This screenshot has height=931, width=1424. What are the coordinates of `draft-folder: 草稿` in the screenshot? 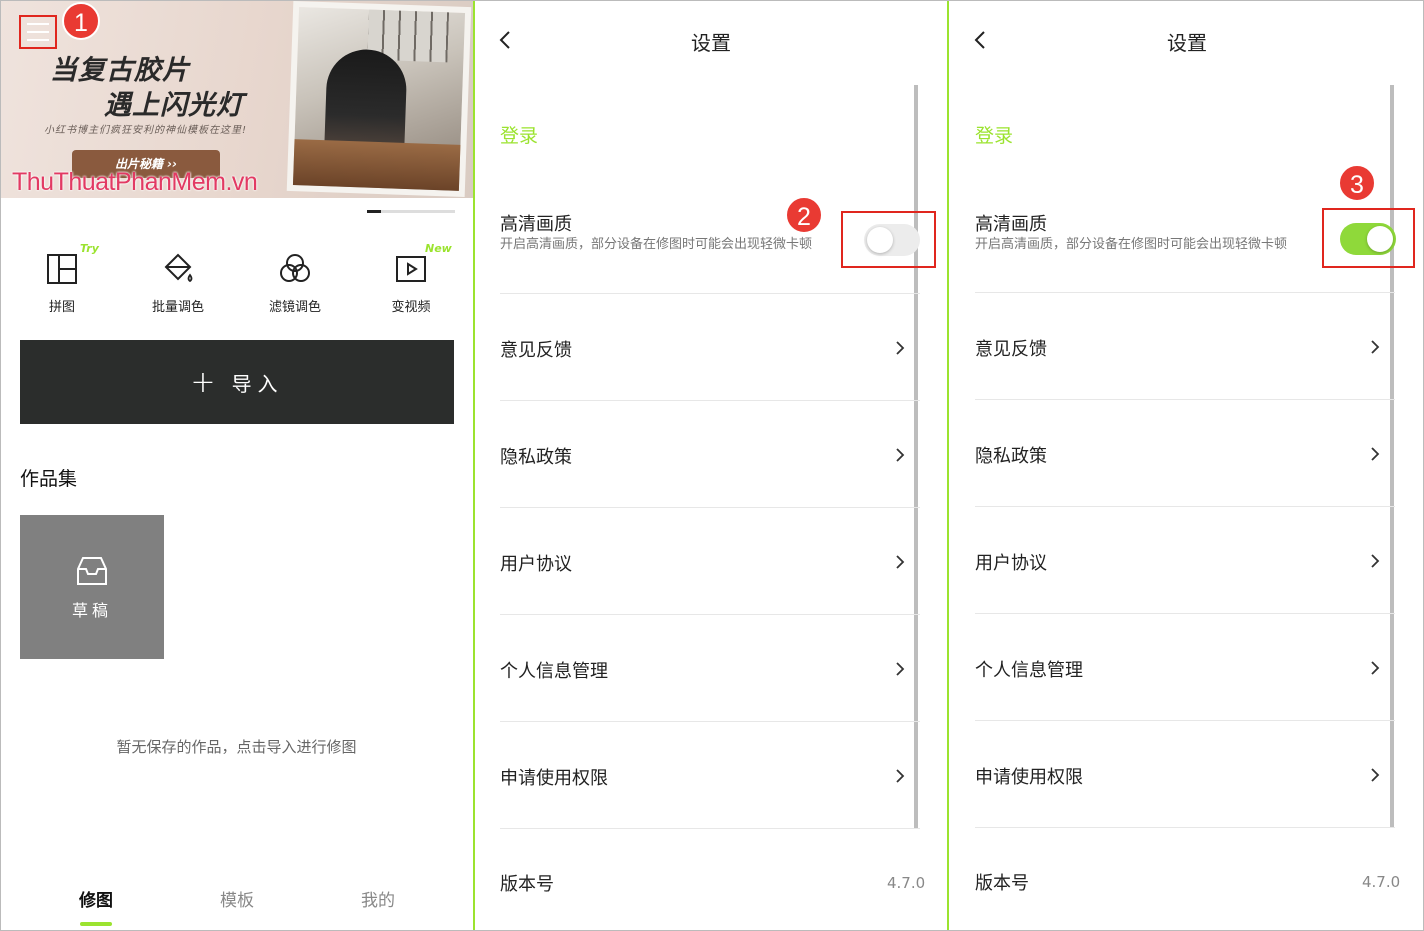 It's located at (92, 587).